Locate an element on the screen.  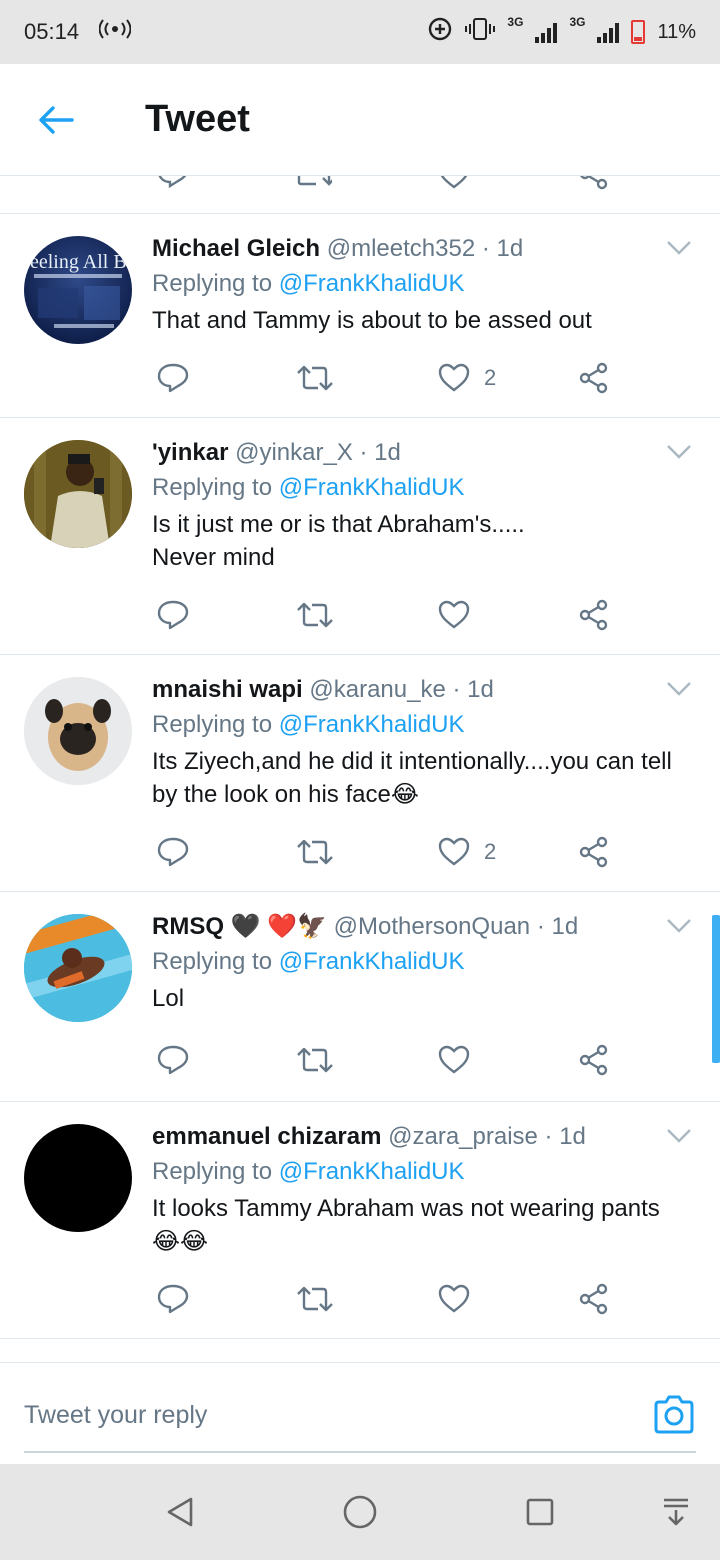
back-button is located at coordinates (56, 120).